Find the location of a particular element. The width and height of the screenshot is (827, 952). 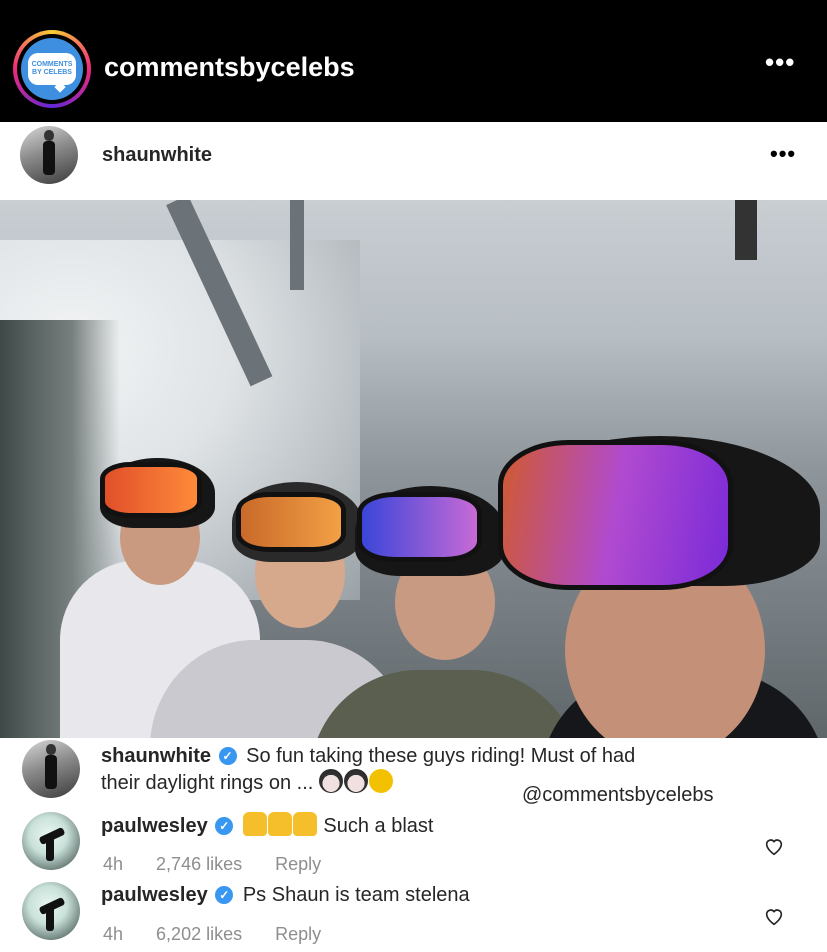

comment-text: Such a blast is located at coordinates (378, 826).